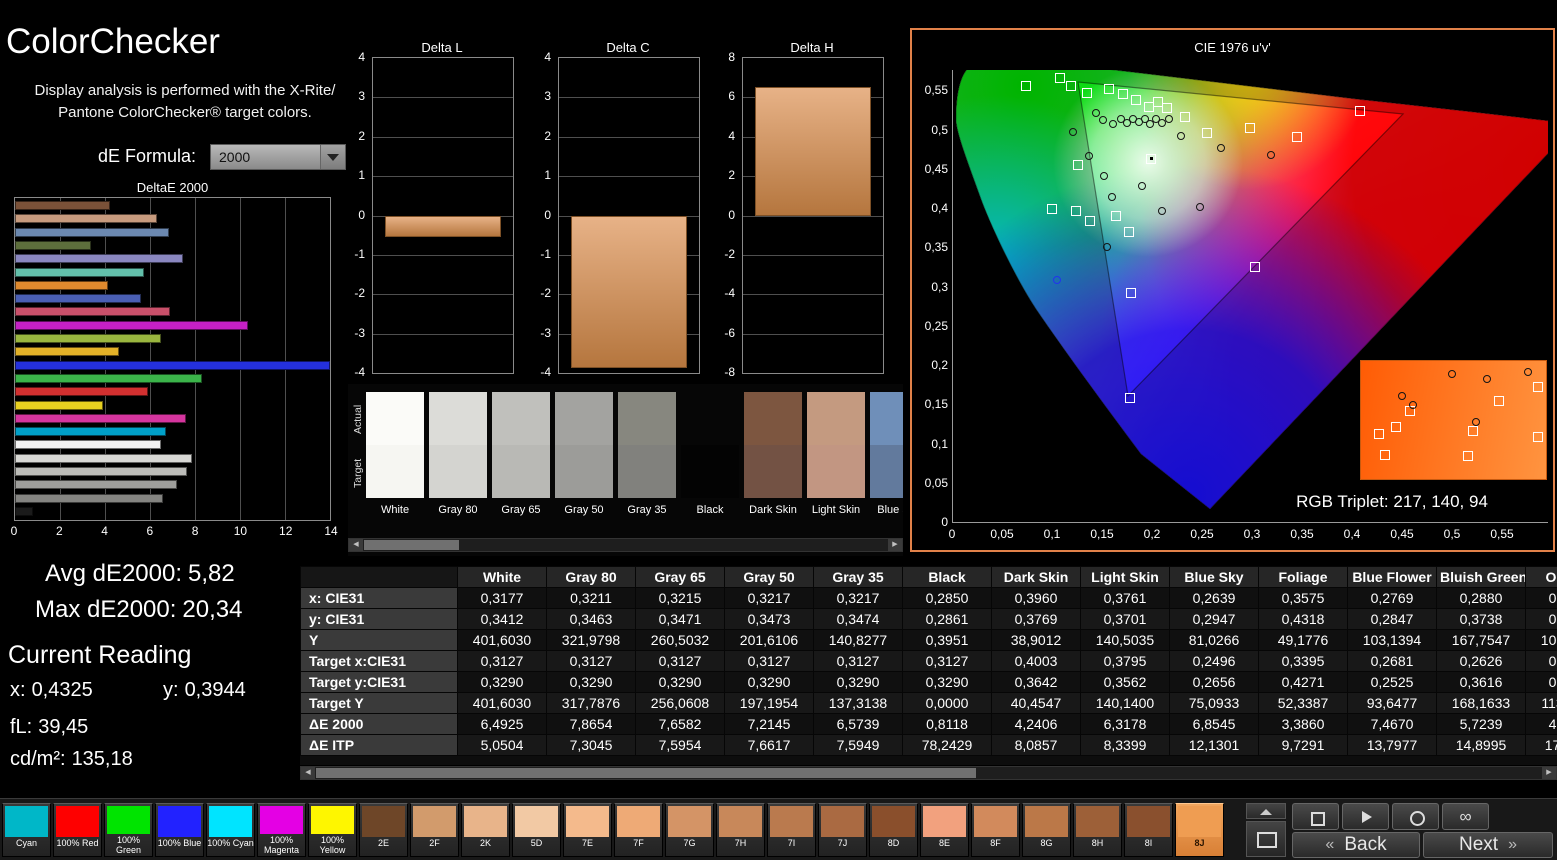  What do you see at coordinates (947, 577) in the screenshot?
I see `column-header-black: Black` at bounding box center [947, 577].